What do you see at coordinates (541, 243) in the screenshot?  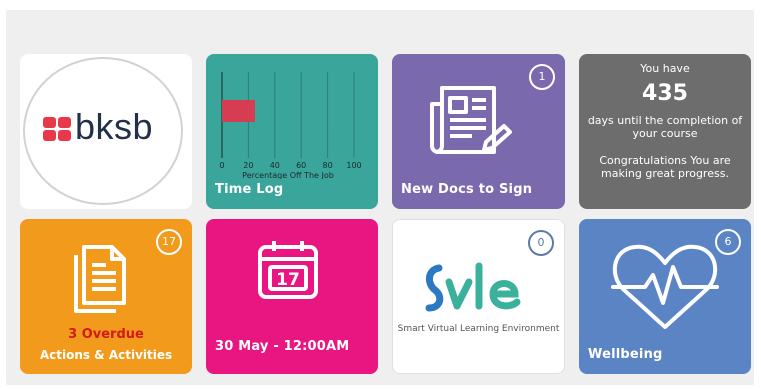 I see `vle-badge: 0` at bounding box center [541, 243].